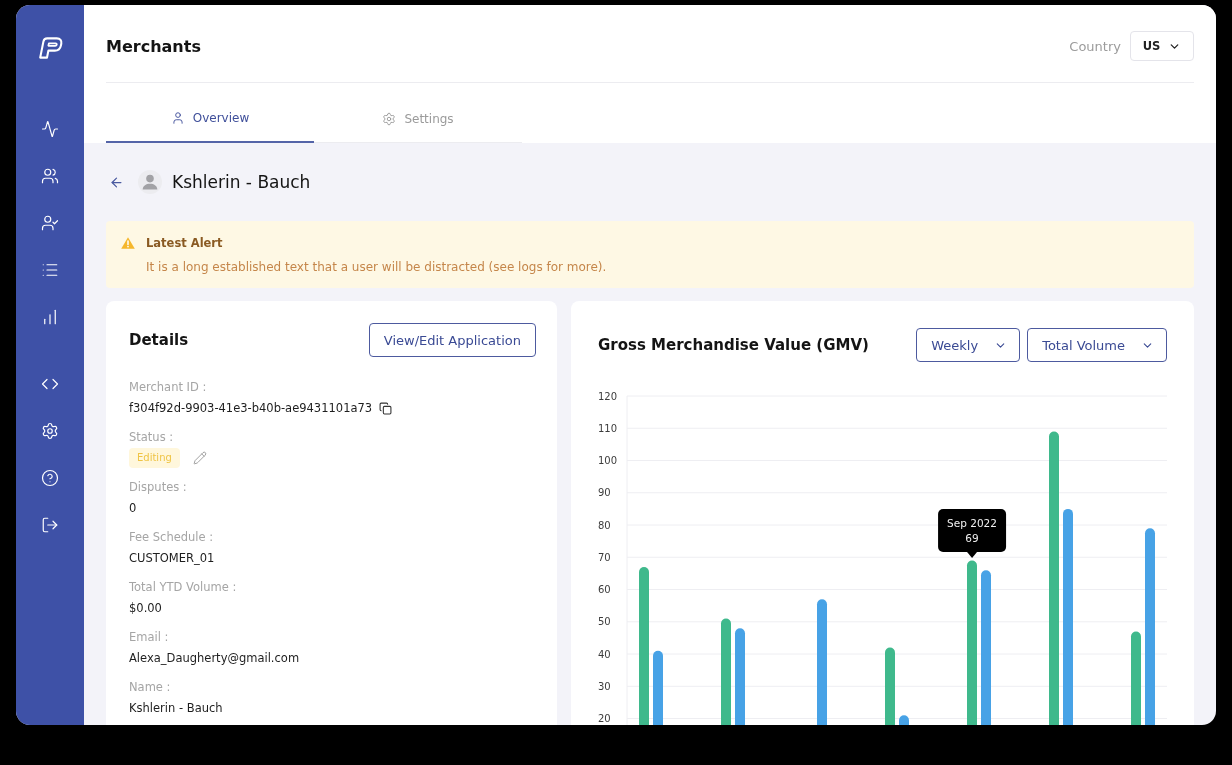 Image resolution: width=1232 pixels, height=765 pixels. I want to click on axis-tick-label: 40, so click(604, 654).